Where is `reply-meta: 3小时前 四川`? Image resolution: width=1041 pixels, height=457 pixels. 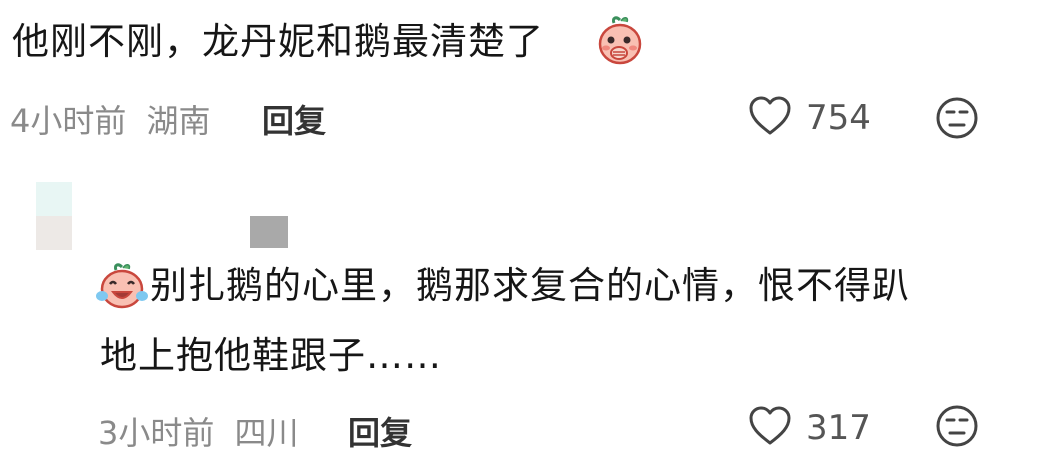 reply-meta: 3小时前 四川 is located at coordinates (198, 431).